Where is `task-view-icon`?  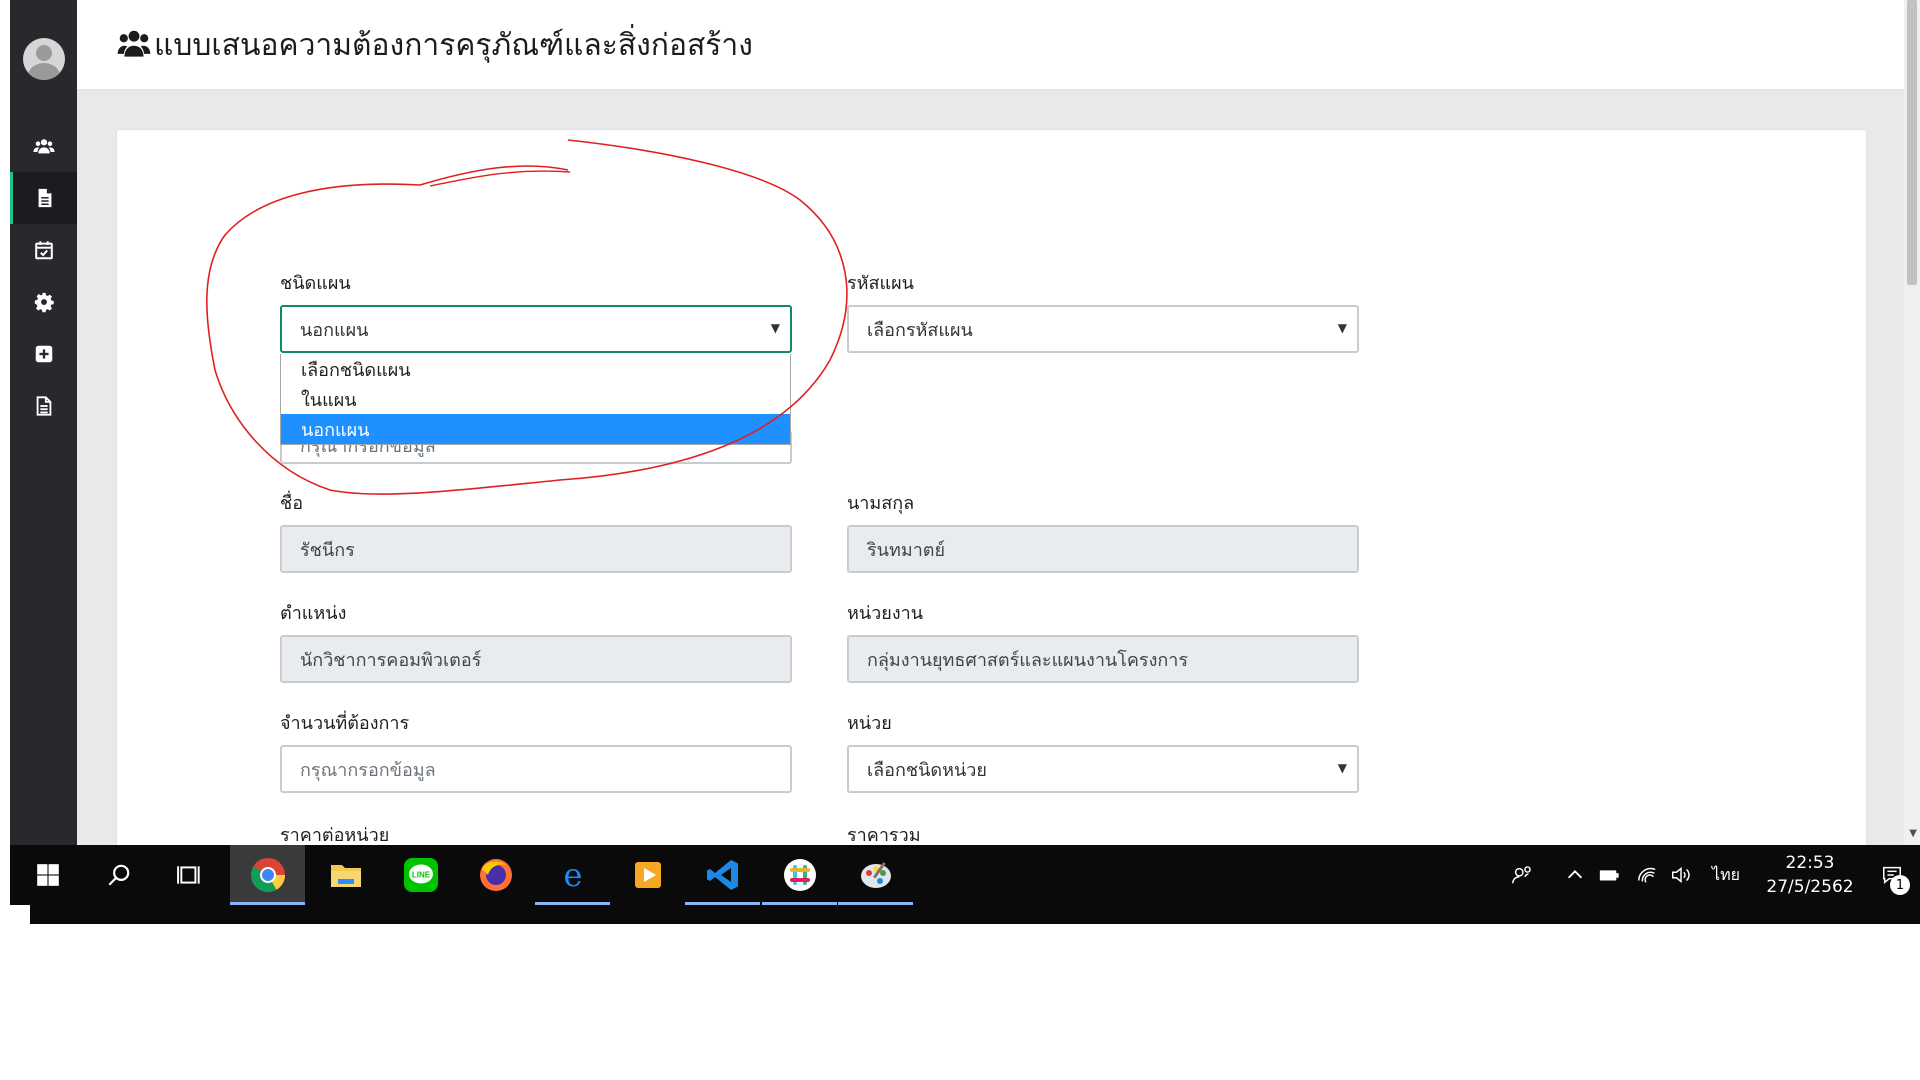 task-view-icon is located at coordinates (188, 875).